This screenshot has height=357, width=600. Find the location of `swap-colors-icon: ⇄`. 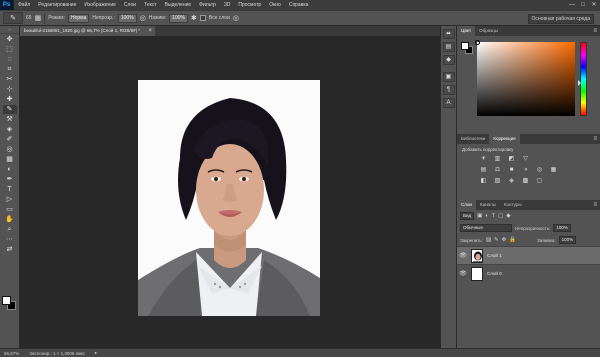

swap-colors-icon: ⇄ is located at coordinates (10, 249).